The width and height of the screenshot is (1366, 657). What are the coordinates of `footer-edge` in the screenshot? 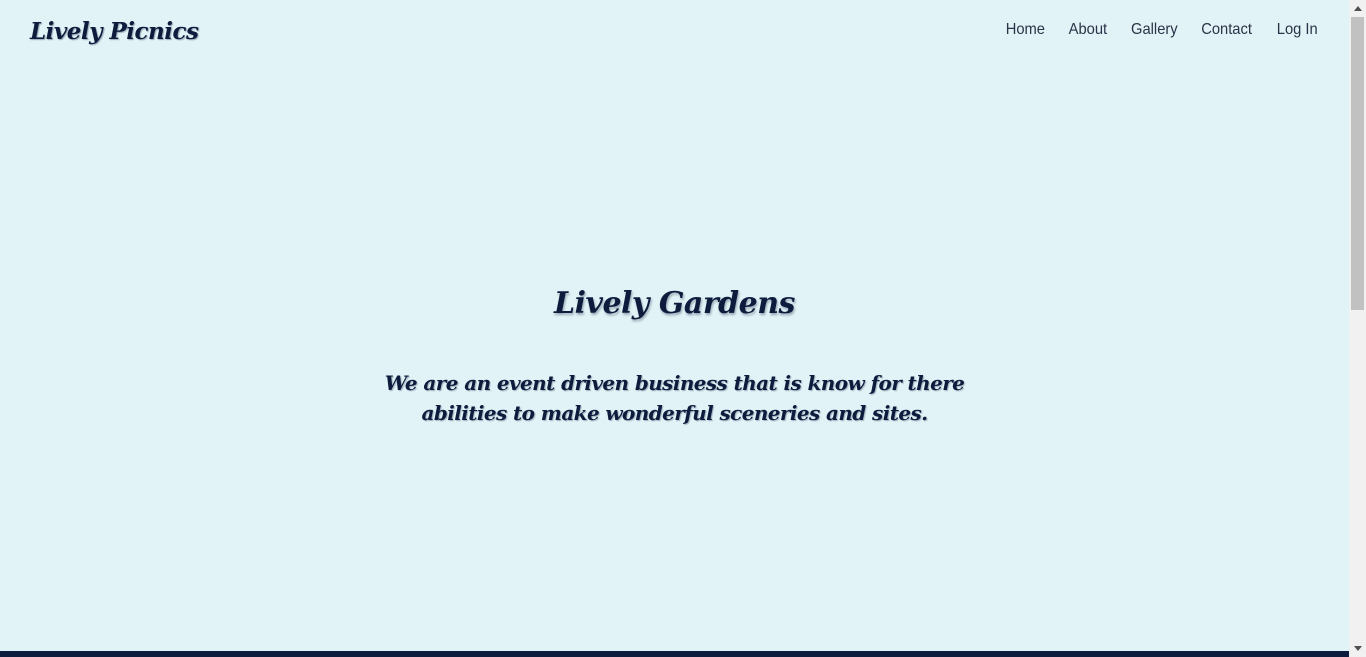 It's located at (674, 654).